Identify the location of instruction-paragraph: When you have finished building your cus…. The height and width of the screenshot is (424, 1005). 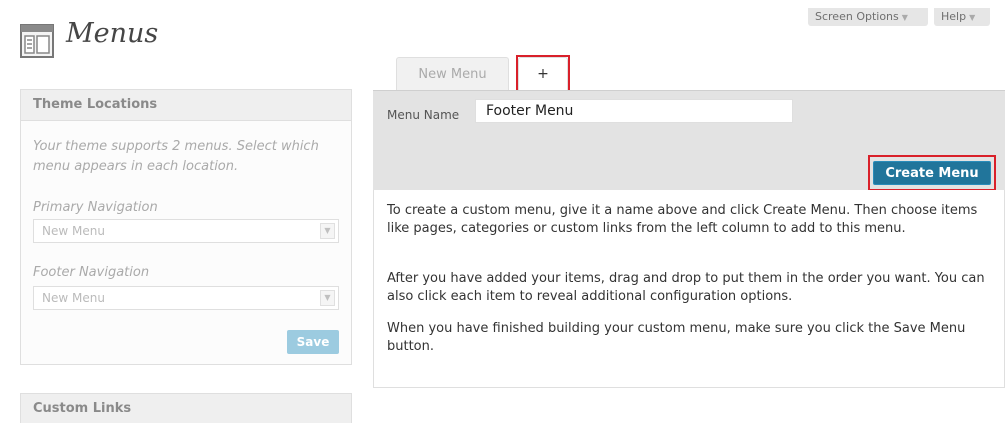
(676, 337).